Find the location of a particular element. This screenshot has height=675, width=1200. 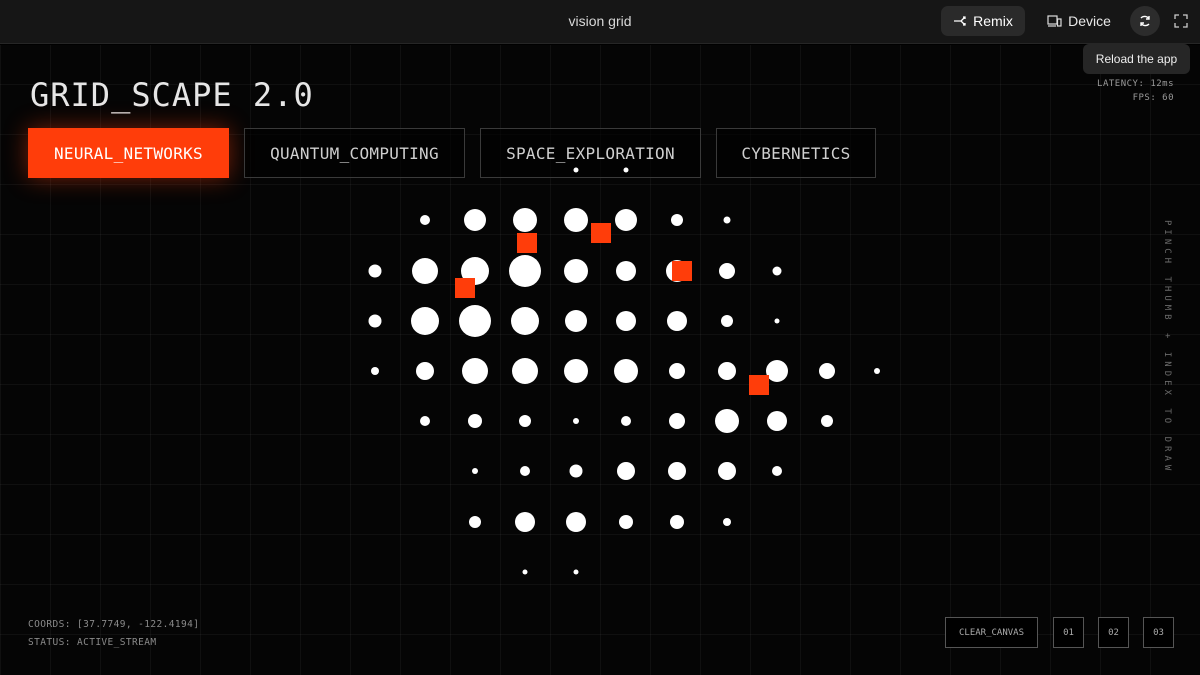

stream-status: STATUS: ACTIVE_STREAM is located at coordinates (92, 642).